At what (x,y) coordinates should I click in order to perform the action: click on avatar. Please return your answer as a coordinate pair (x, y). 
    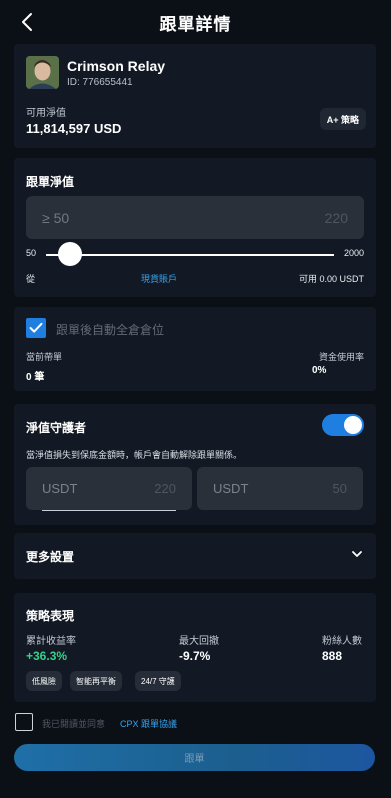
    Looking at the image, I should click on (42, 72).